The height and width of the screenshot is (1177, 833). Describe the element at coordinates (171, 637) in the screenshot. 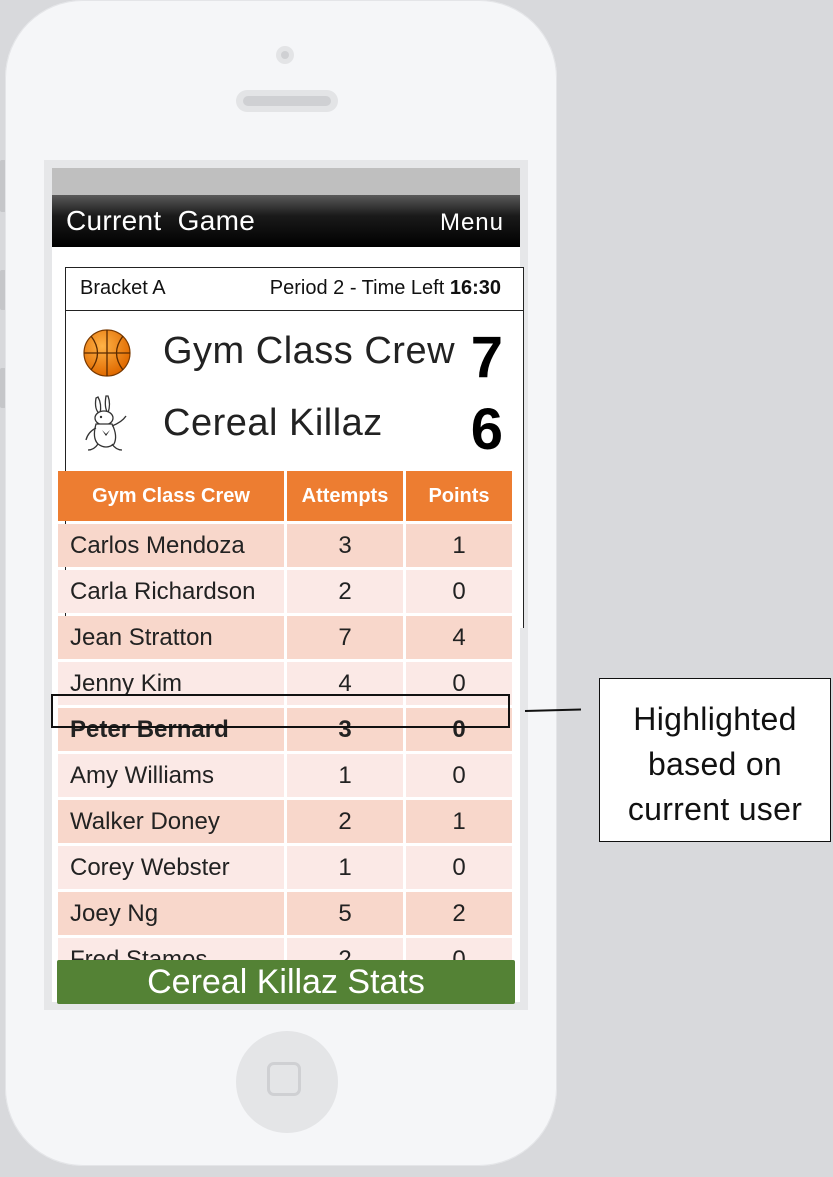

I see `player-name: Jean Stratton` at that location.